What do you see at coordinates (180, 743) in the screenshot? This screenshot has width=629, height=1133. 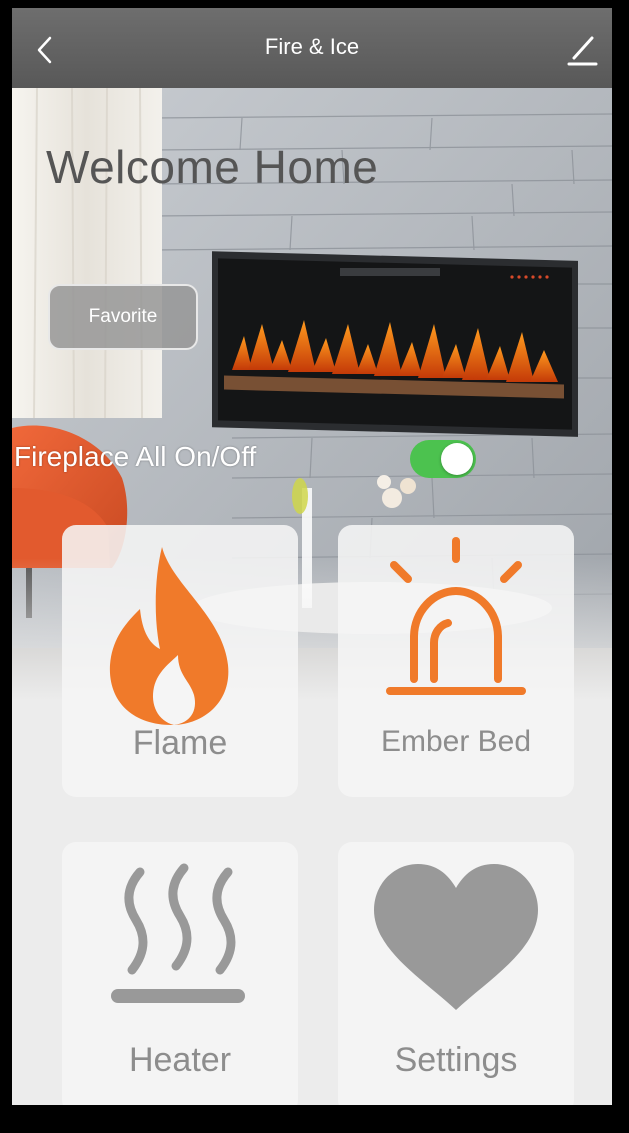 I see `flame-label: Flame` at bounding box center [180, 743].